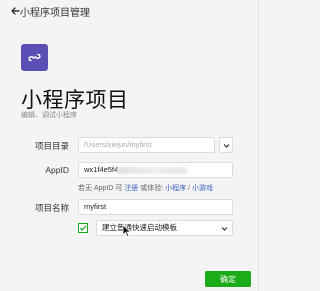  Describe the element at coordinates (228, 279) in the screenshot. I see `confirm-button: 确定` at that location.